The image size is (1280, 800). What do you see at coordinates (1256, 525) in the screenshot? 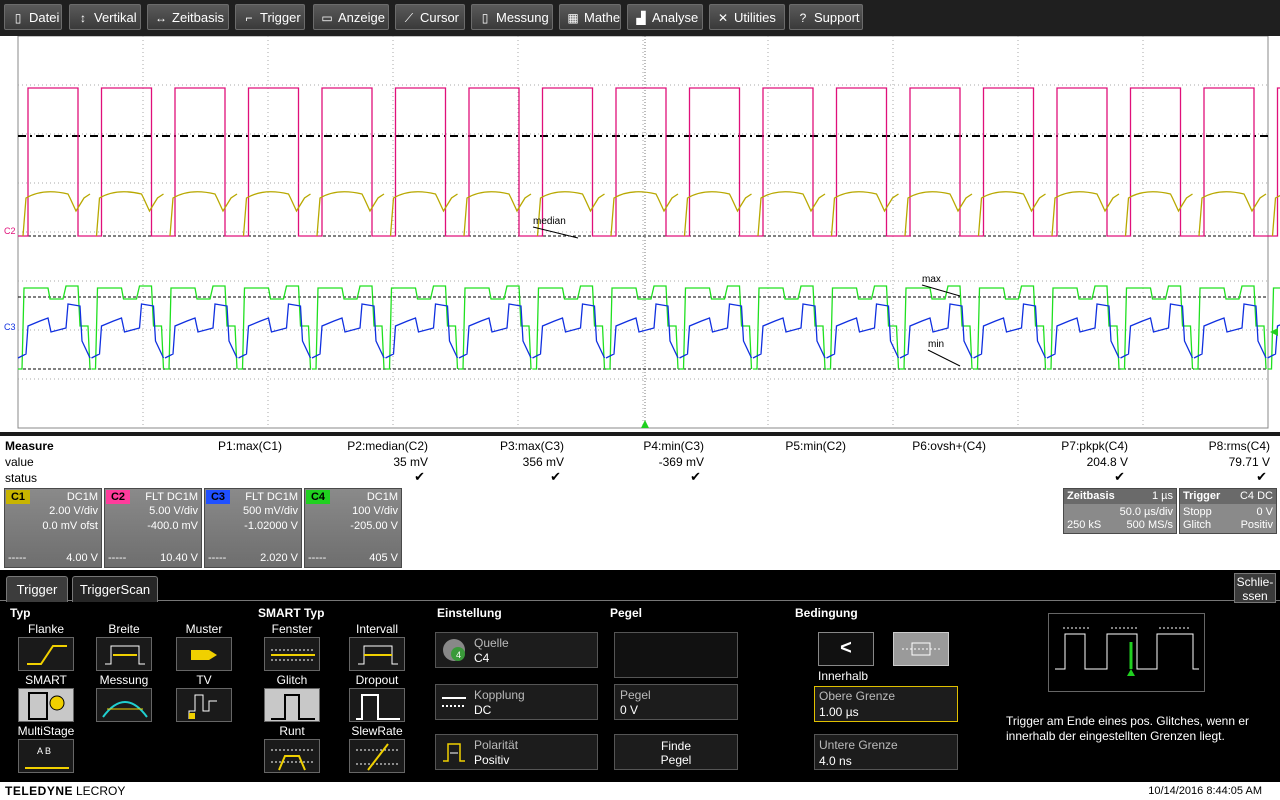
I see `trigger-summary-slope: Positiv` at bounding box center [1256, 525].